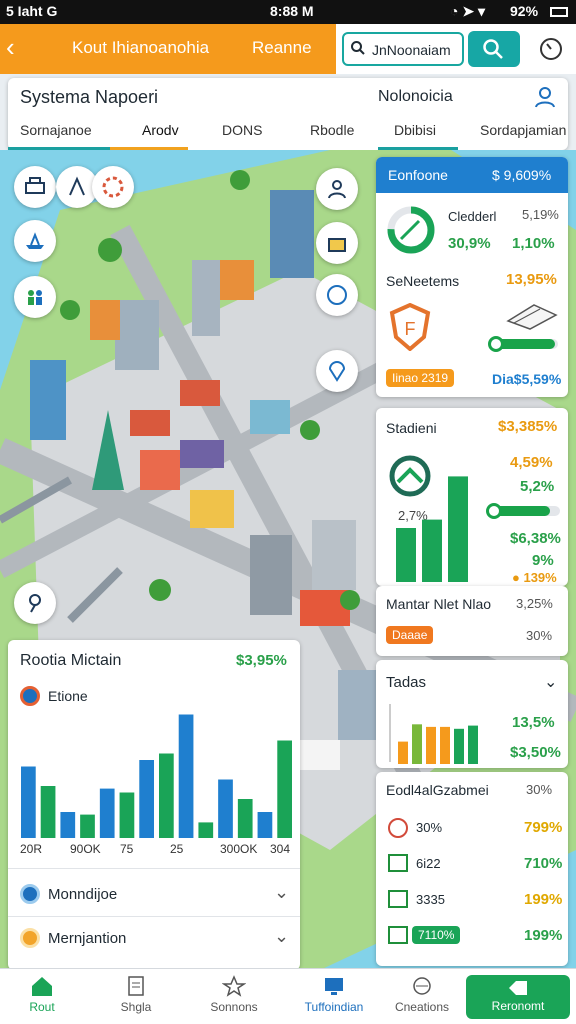 The image size is (576, 1024). What do you see at coordinates (415, 96) in the screenshot?
I see `system-subtitle: Nolonoicia` at bounding box center [415, 96].